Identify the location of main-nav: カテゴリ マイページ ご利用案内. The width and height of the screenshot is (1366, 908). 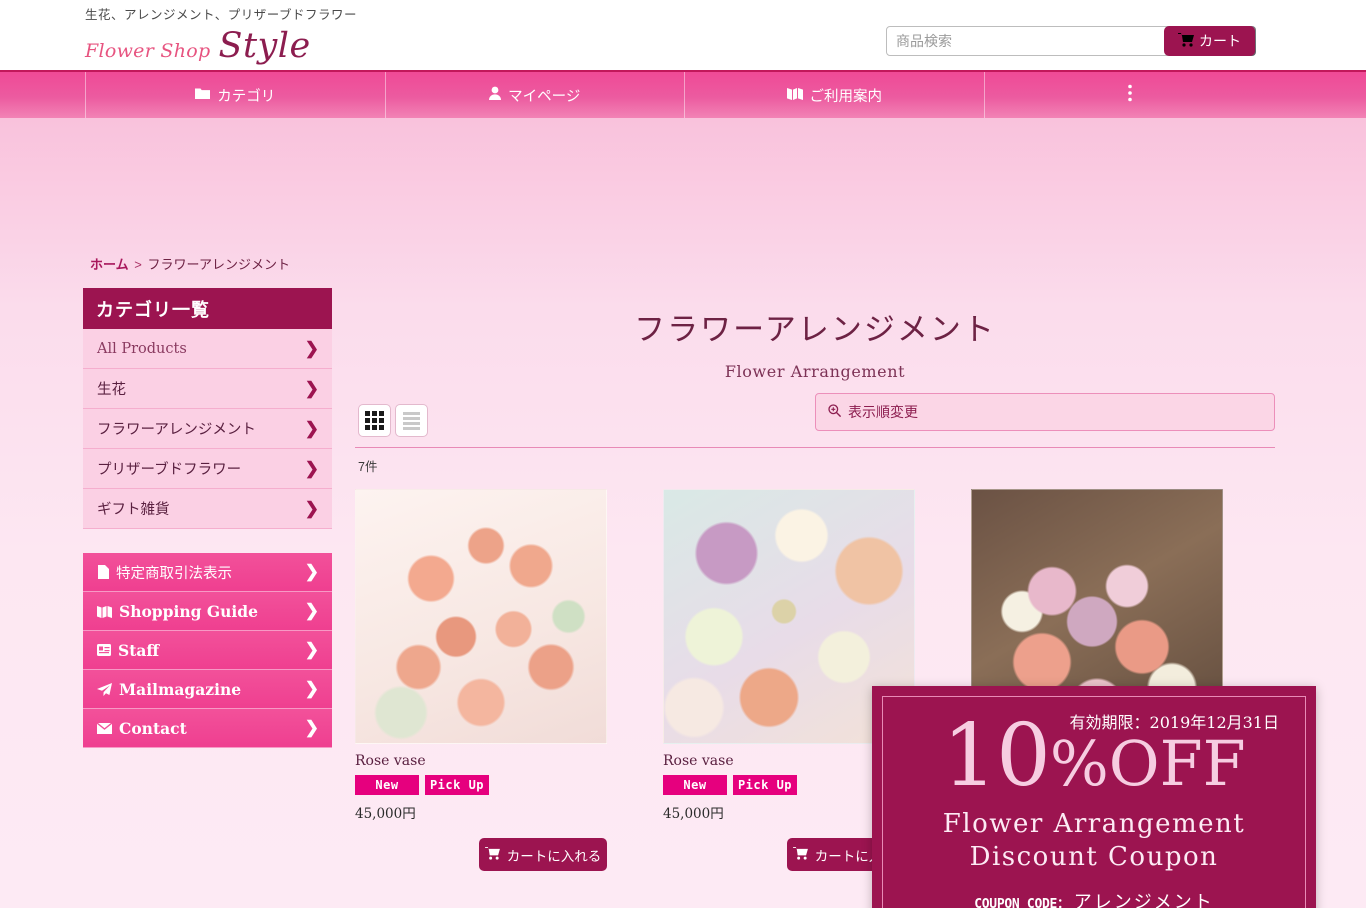
(683, 95).